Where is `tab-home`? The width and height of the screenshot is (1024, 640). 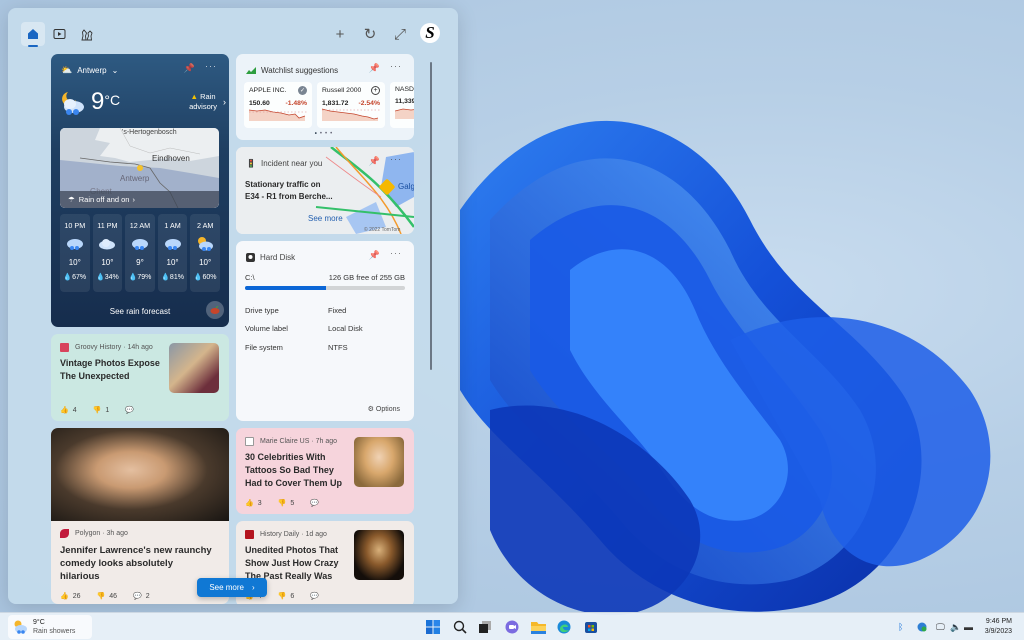
tab-home is located at coordinates (33, 34).